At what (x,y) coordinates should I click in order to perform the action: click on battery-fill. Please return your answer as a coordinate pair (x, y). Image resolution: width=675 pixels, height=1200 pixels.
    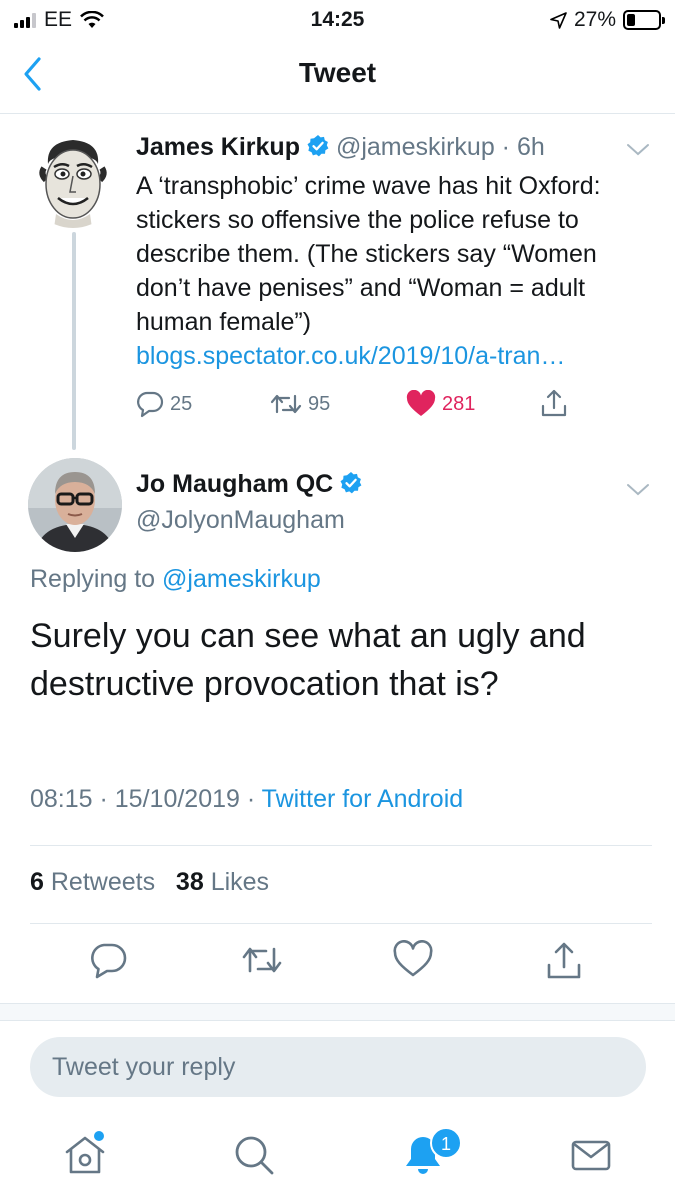
    Looking at the image, I should click on (631, 20).